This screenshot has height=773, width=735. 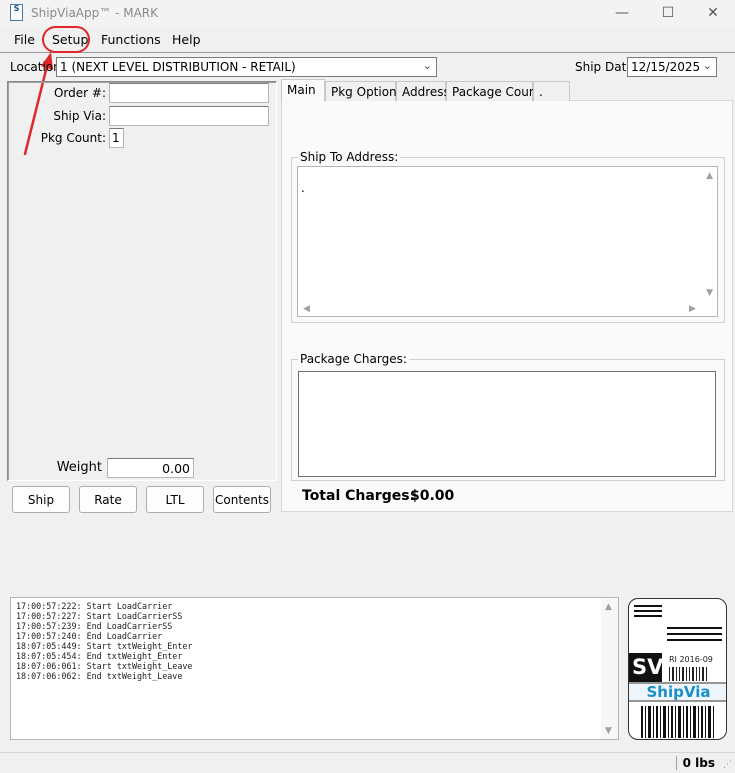 What do you see at coordinates (367, 52) in the screenshot?
I see `menu-divider` at bounding box center [367, 52].